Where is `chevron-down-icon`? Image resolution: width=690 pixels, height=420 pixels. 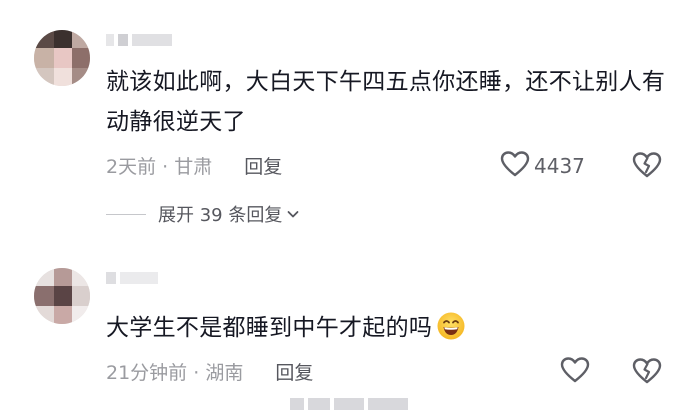
chevron-down-icon is located at coordinates (293, 214).